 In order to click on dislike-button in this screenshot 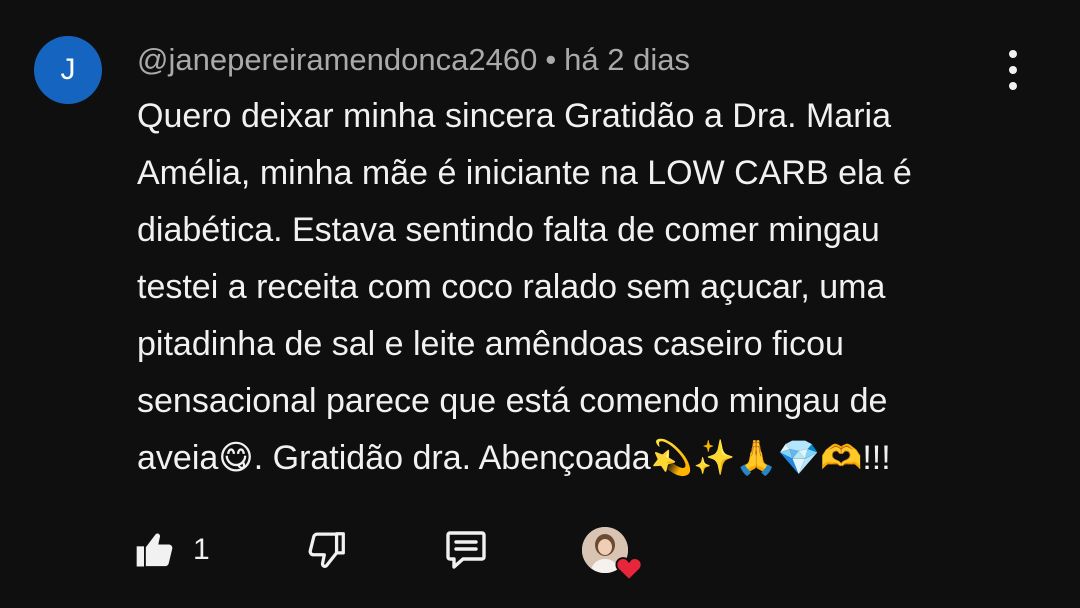, I will do `click(327, 550)`.